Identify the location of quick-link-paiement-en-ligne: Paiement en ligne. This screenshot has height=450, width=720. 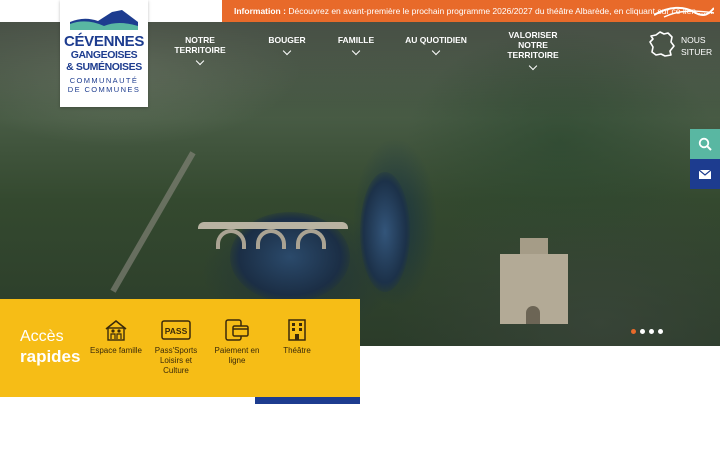
(237, 342).